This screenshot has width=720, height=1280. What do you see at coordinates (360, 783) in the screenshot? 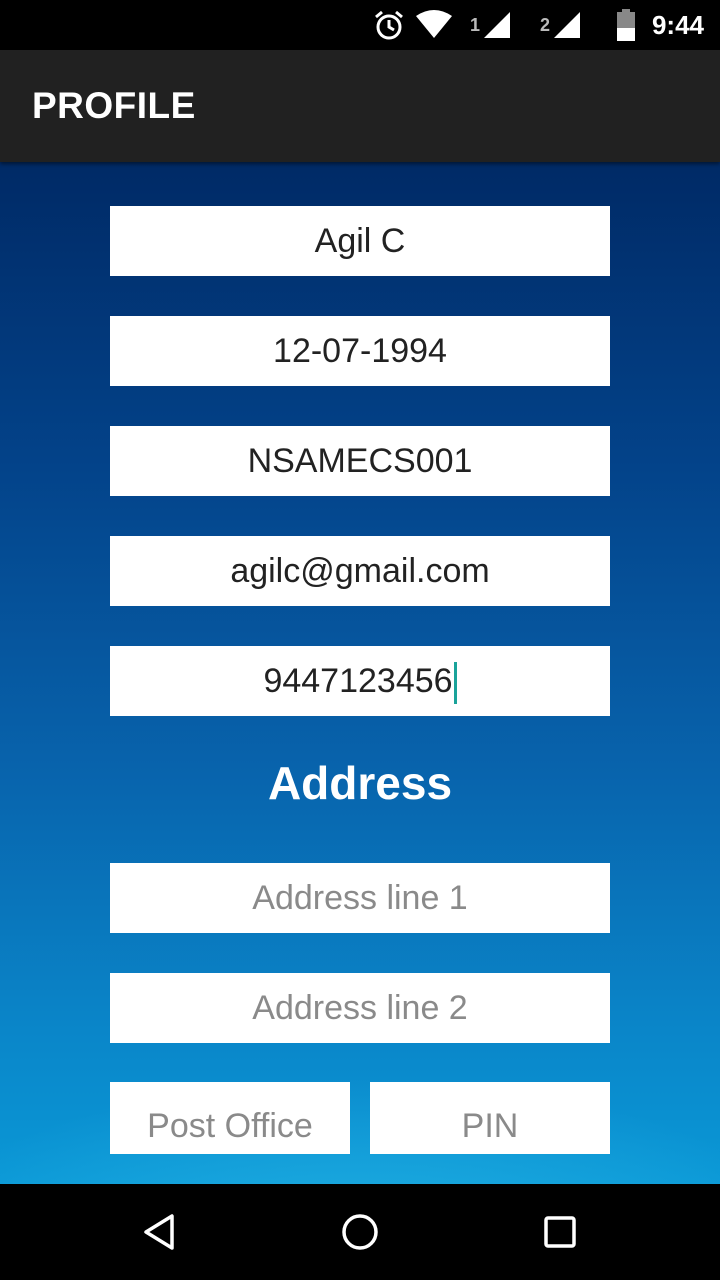
I see `address-heading: Address` at bounding box center [360, 783].